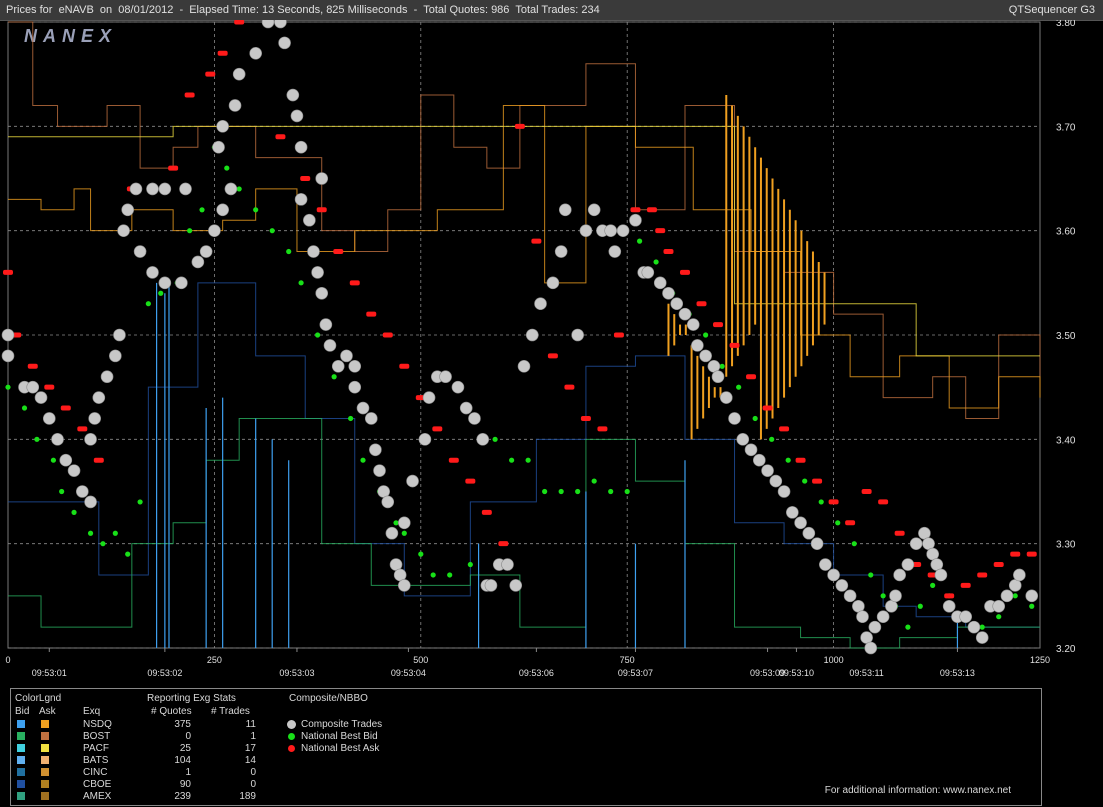 Image resolution: width=1103 pixels, height=807 pixels. I want to click on y-tick-label: 3.70, so click(1066, 127).